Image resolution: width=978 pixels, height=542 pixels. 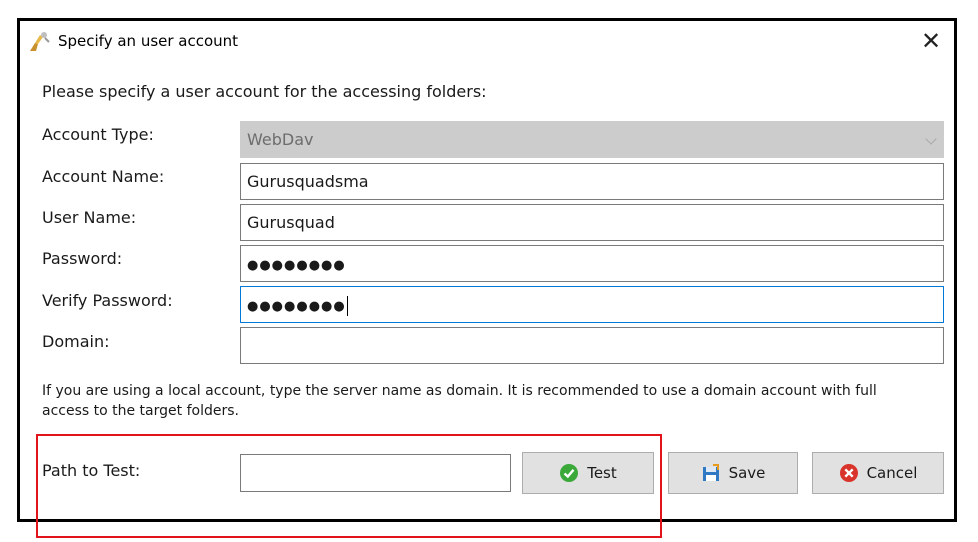 What do you see at coordinates (592, 181) in the screenshot?
I see `account-name-input: Gurusquadsma` at bounding box center [592, 181].